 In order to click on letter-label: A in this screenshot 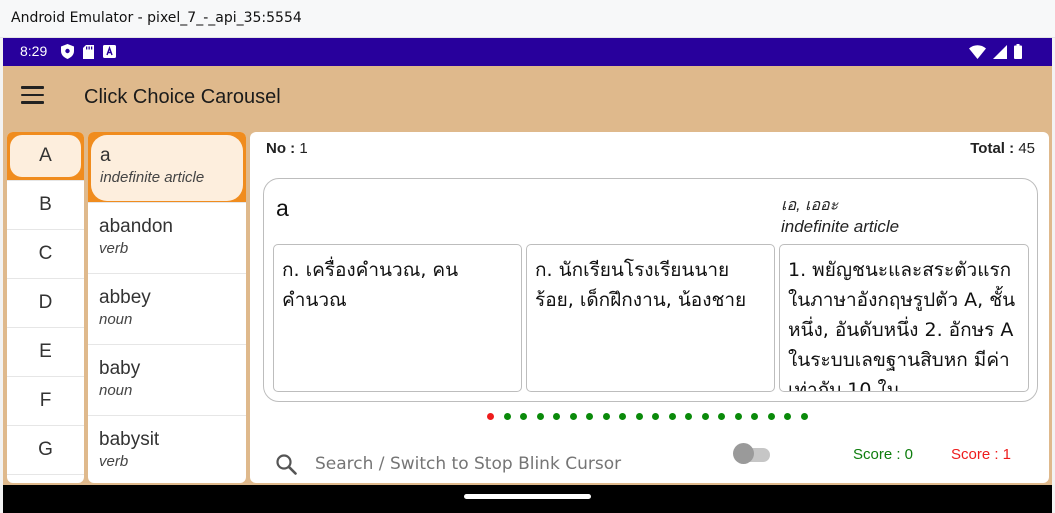, I will do `click(45, 155)`.